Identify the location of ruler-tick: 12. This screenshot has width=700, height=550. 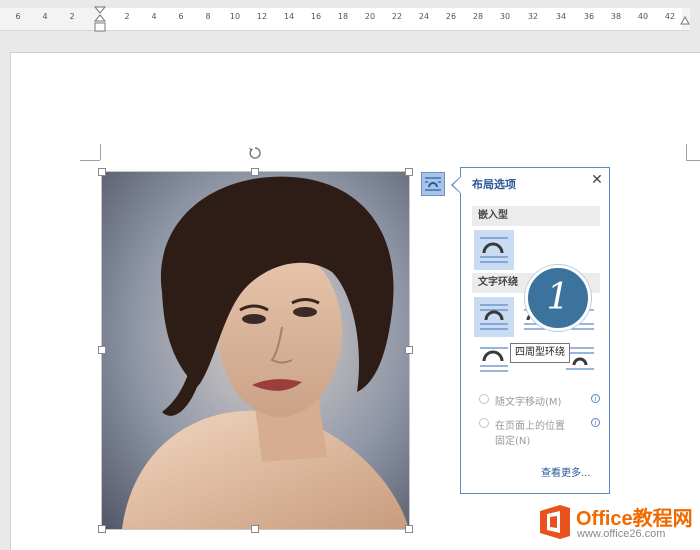
(262, 16).